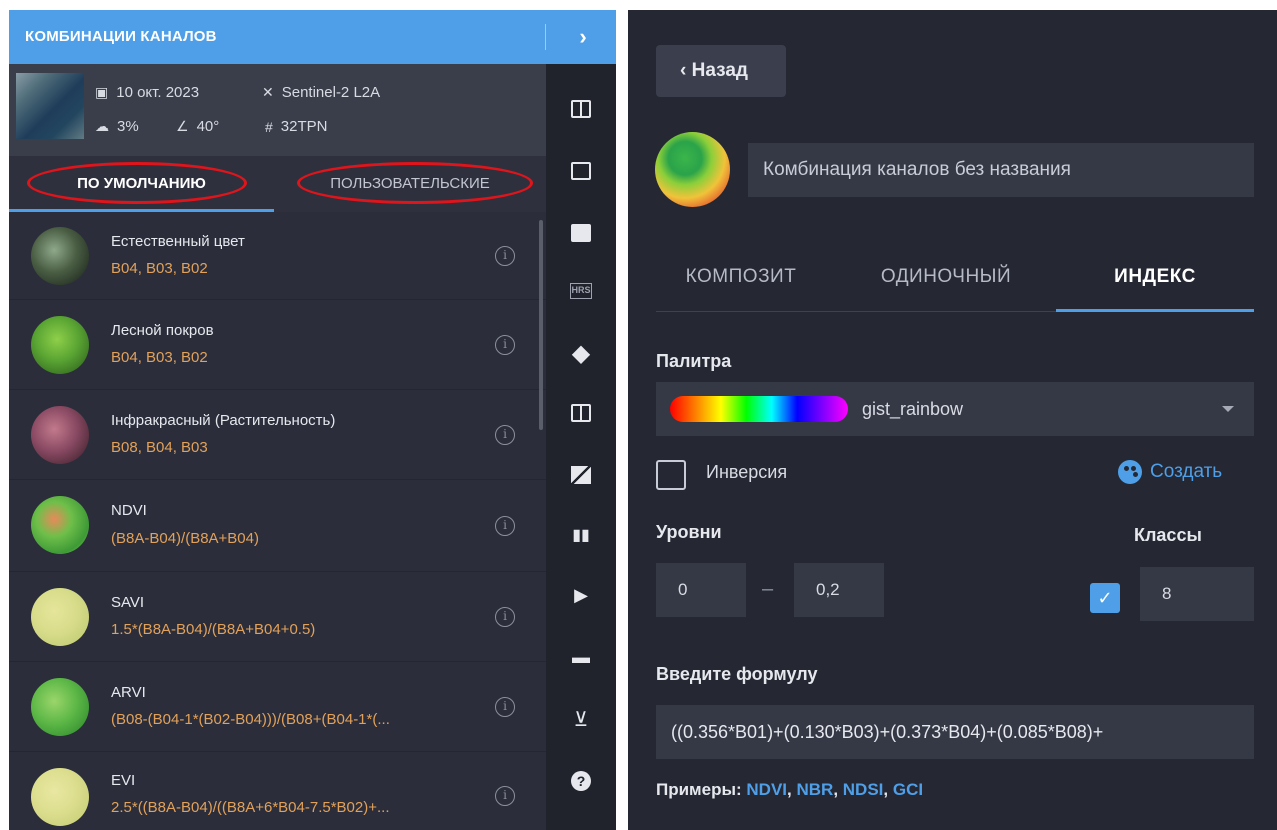  What do you see at coordinates (737, 674) in the screenshot?
I see `formula-label: Введите формулу` at bounding box center [737, 674].